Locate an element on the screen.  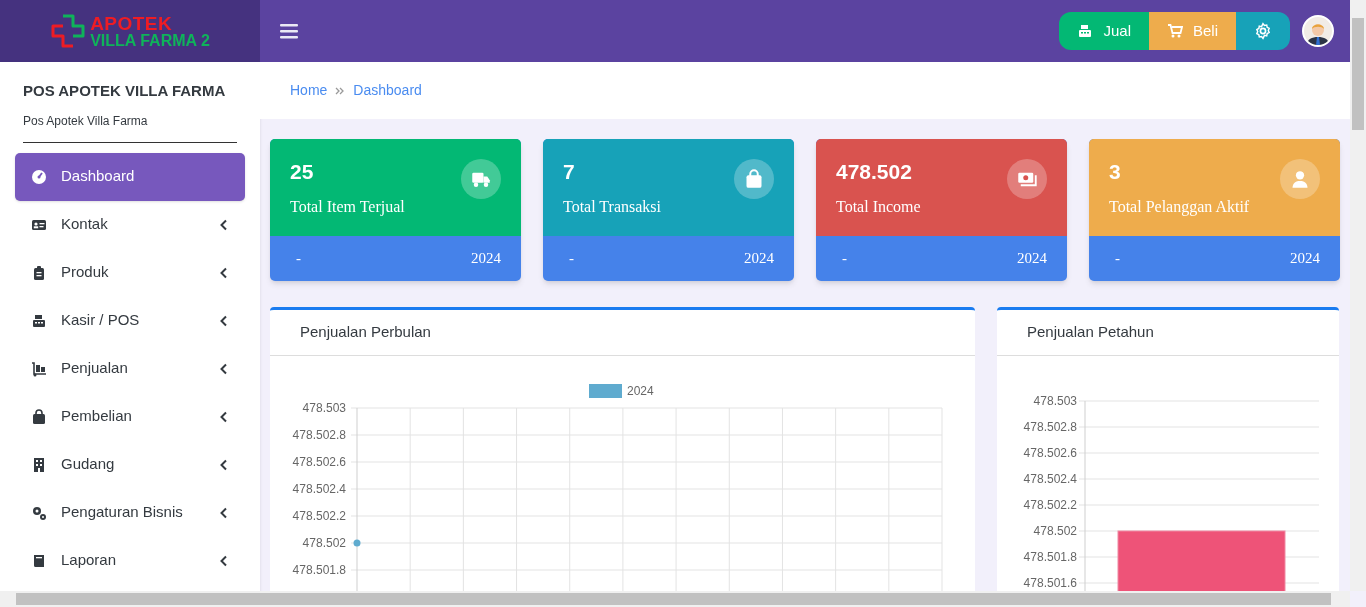
stat-label: Total Income is located at coordinates (878, 207).